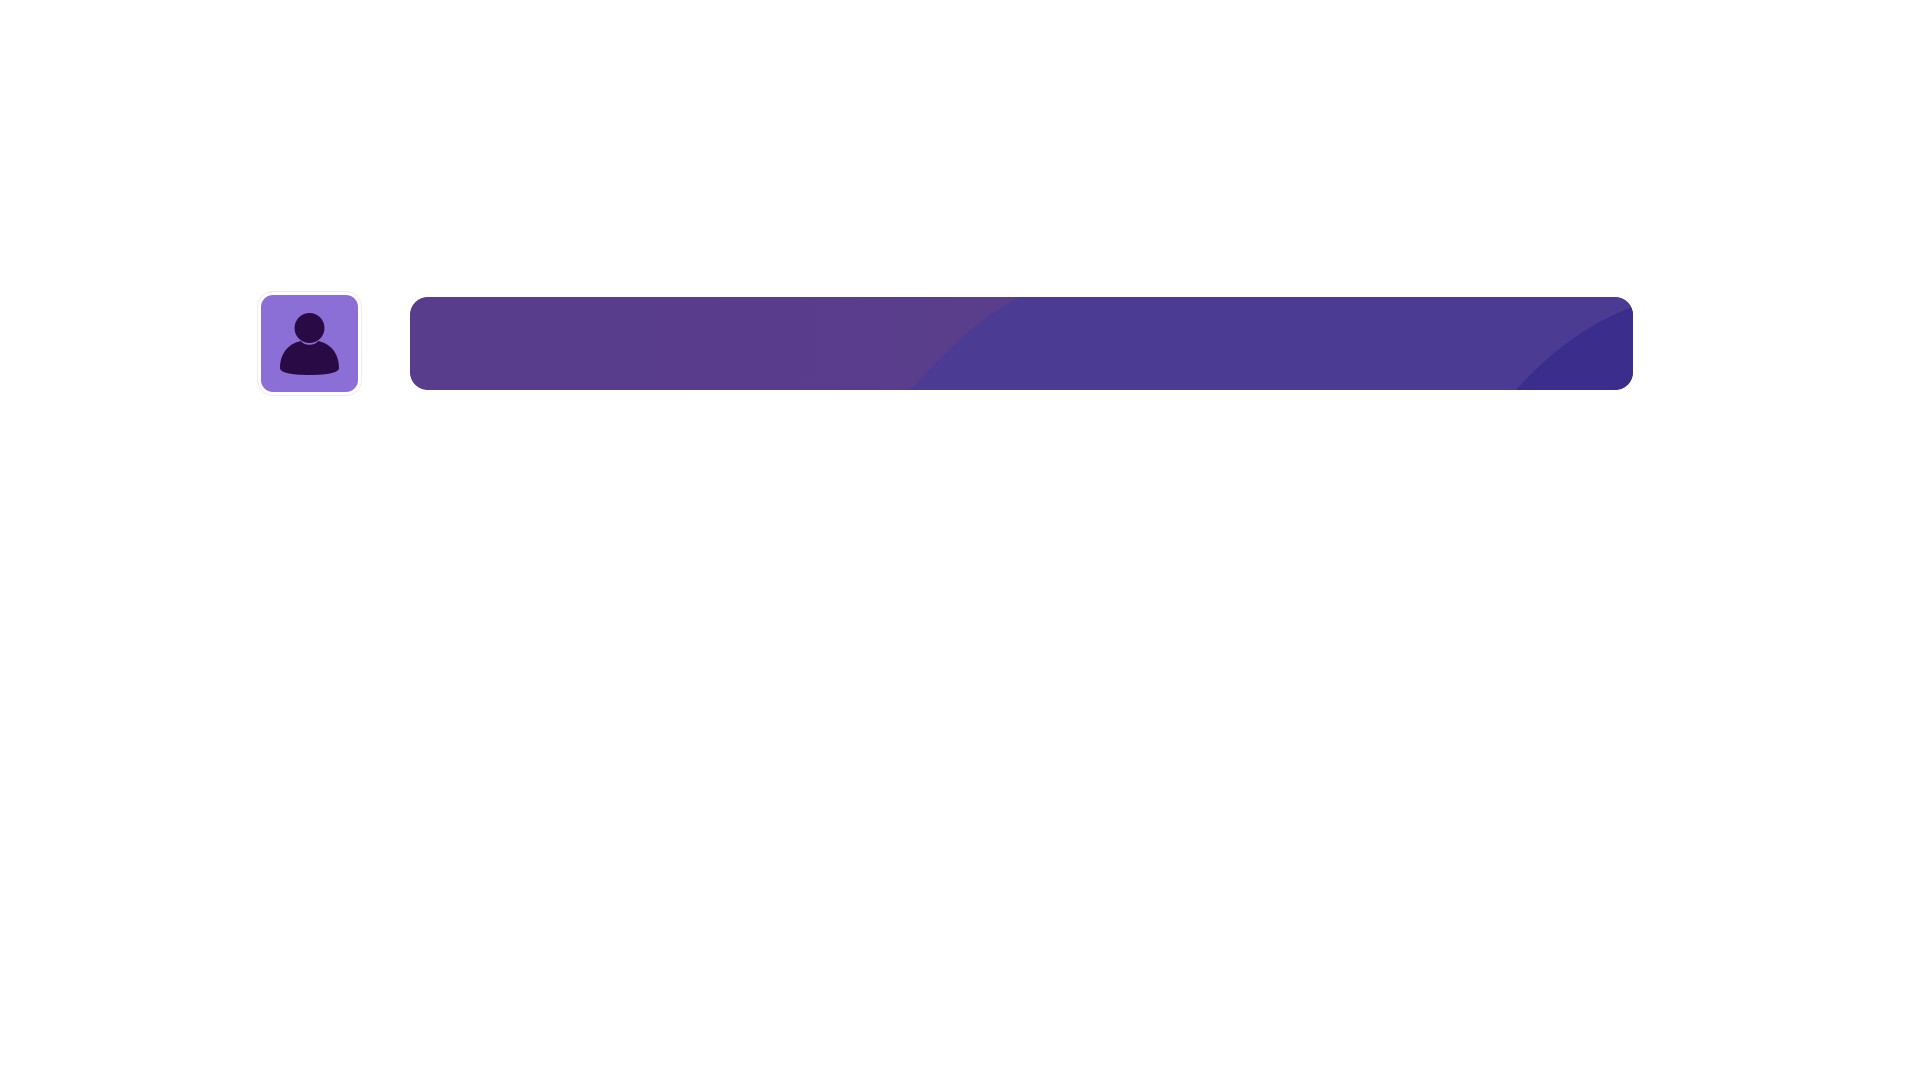 This screenshot has width=1920, height=1080. I want to click on avatar, so click(309, 343).